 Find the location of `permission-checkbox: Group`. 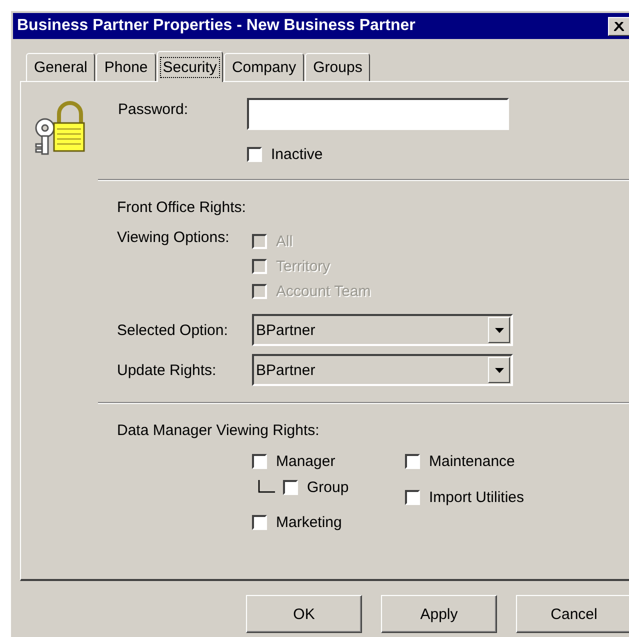

permission-checkbox: Group is located at coordinates (316, 487).